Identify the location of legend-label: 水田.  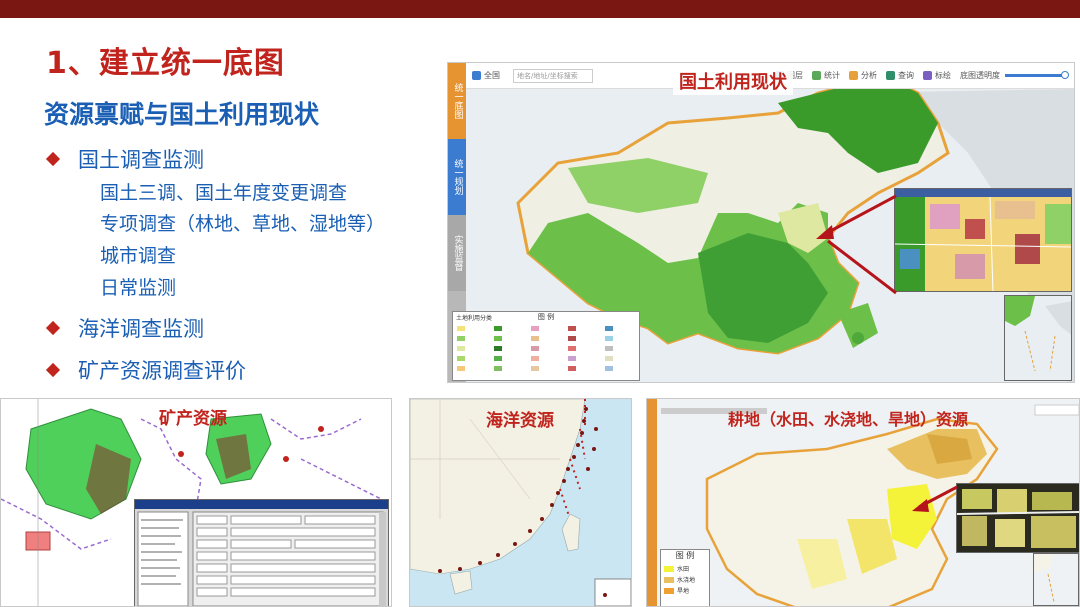
(683, 569).